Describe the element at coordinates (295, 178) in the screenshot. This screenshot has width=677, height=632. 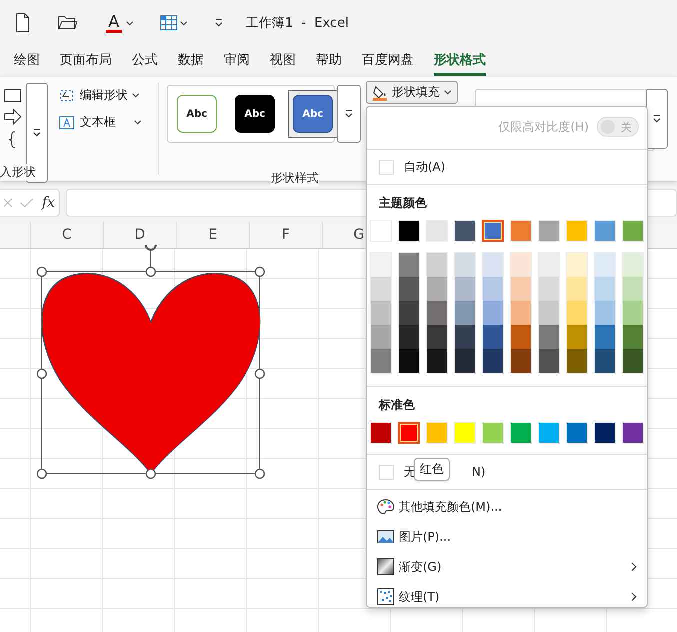
I see `group-label: 形状样式` at that location.